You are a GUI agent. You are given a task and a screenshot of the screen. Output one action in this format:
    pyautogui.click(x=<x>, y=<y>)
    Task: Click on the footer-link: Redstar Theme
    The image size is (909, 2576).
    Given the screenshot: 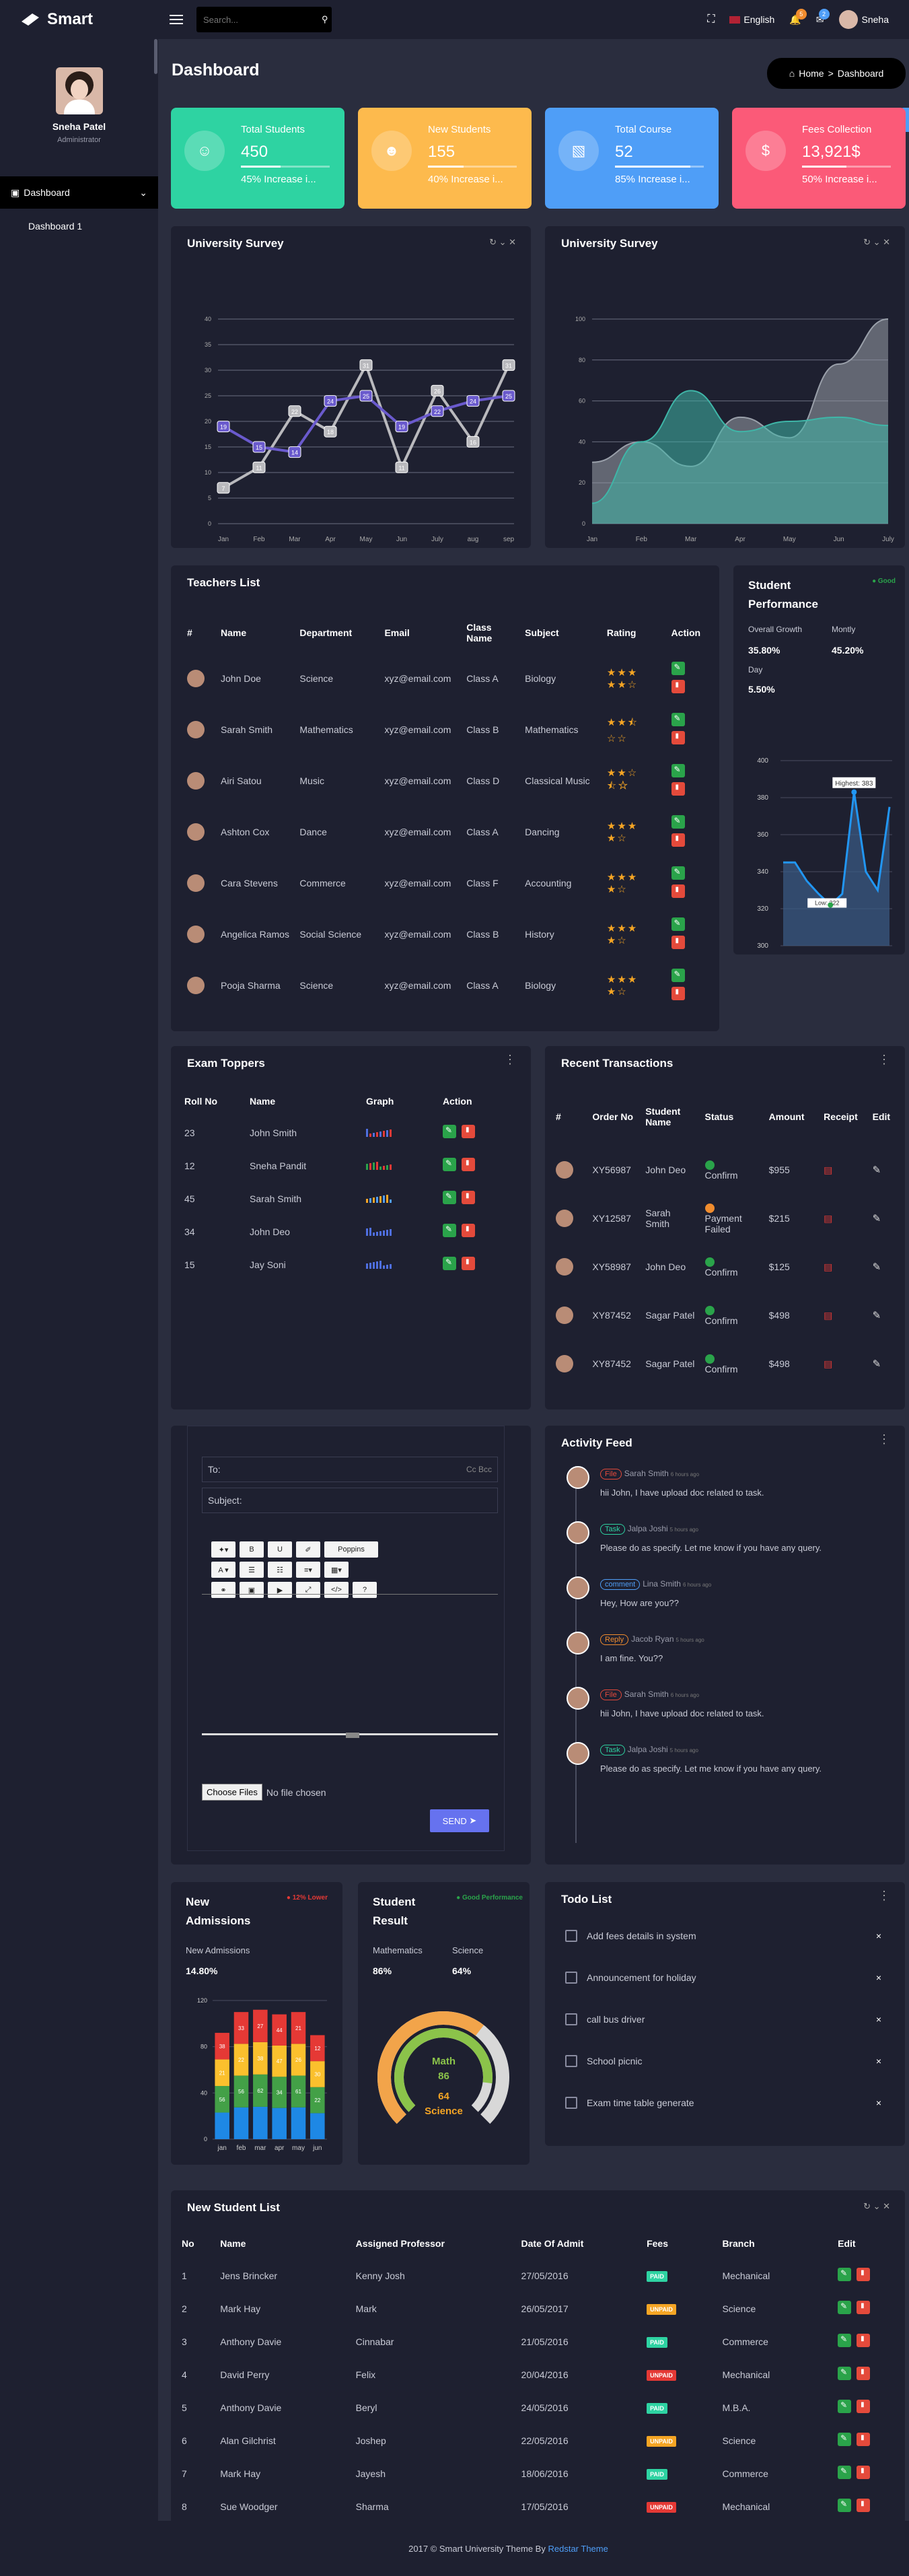 What is the action you would take?
    pyautogui.click(x=578, y=2549)
    